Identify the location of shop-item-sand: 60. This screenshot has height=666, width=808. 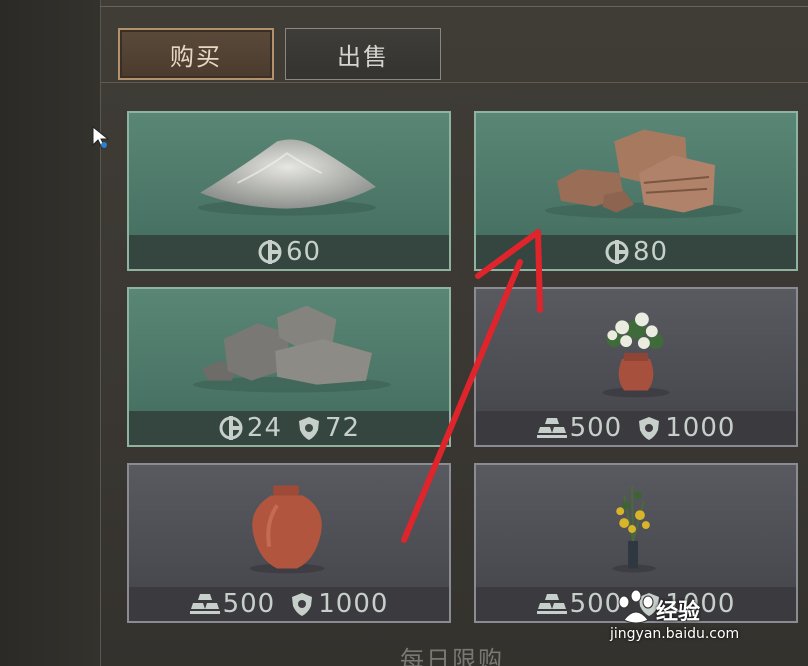
(289, 191).